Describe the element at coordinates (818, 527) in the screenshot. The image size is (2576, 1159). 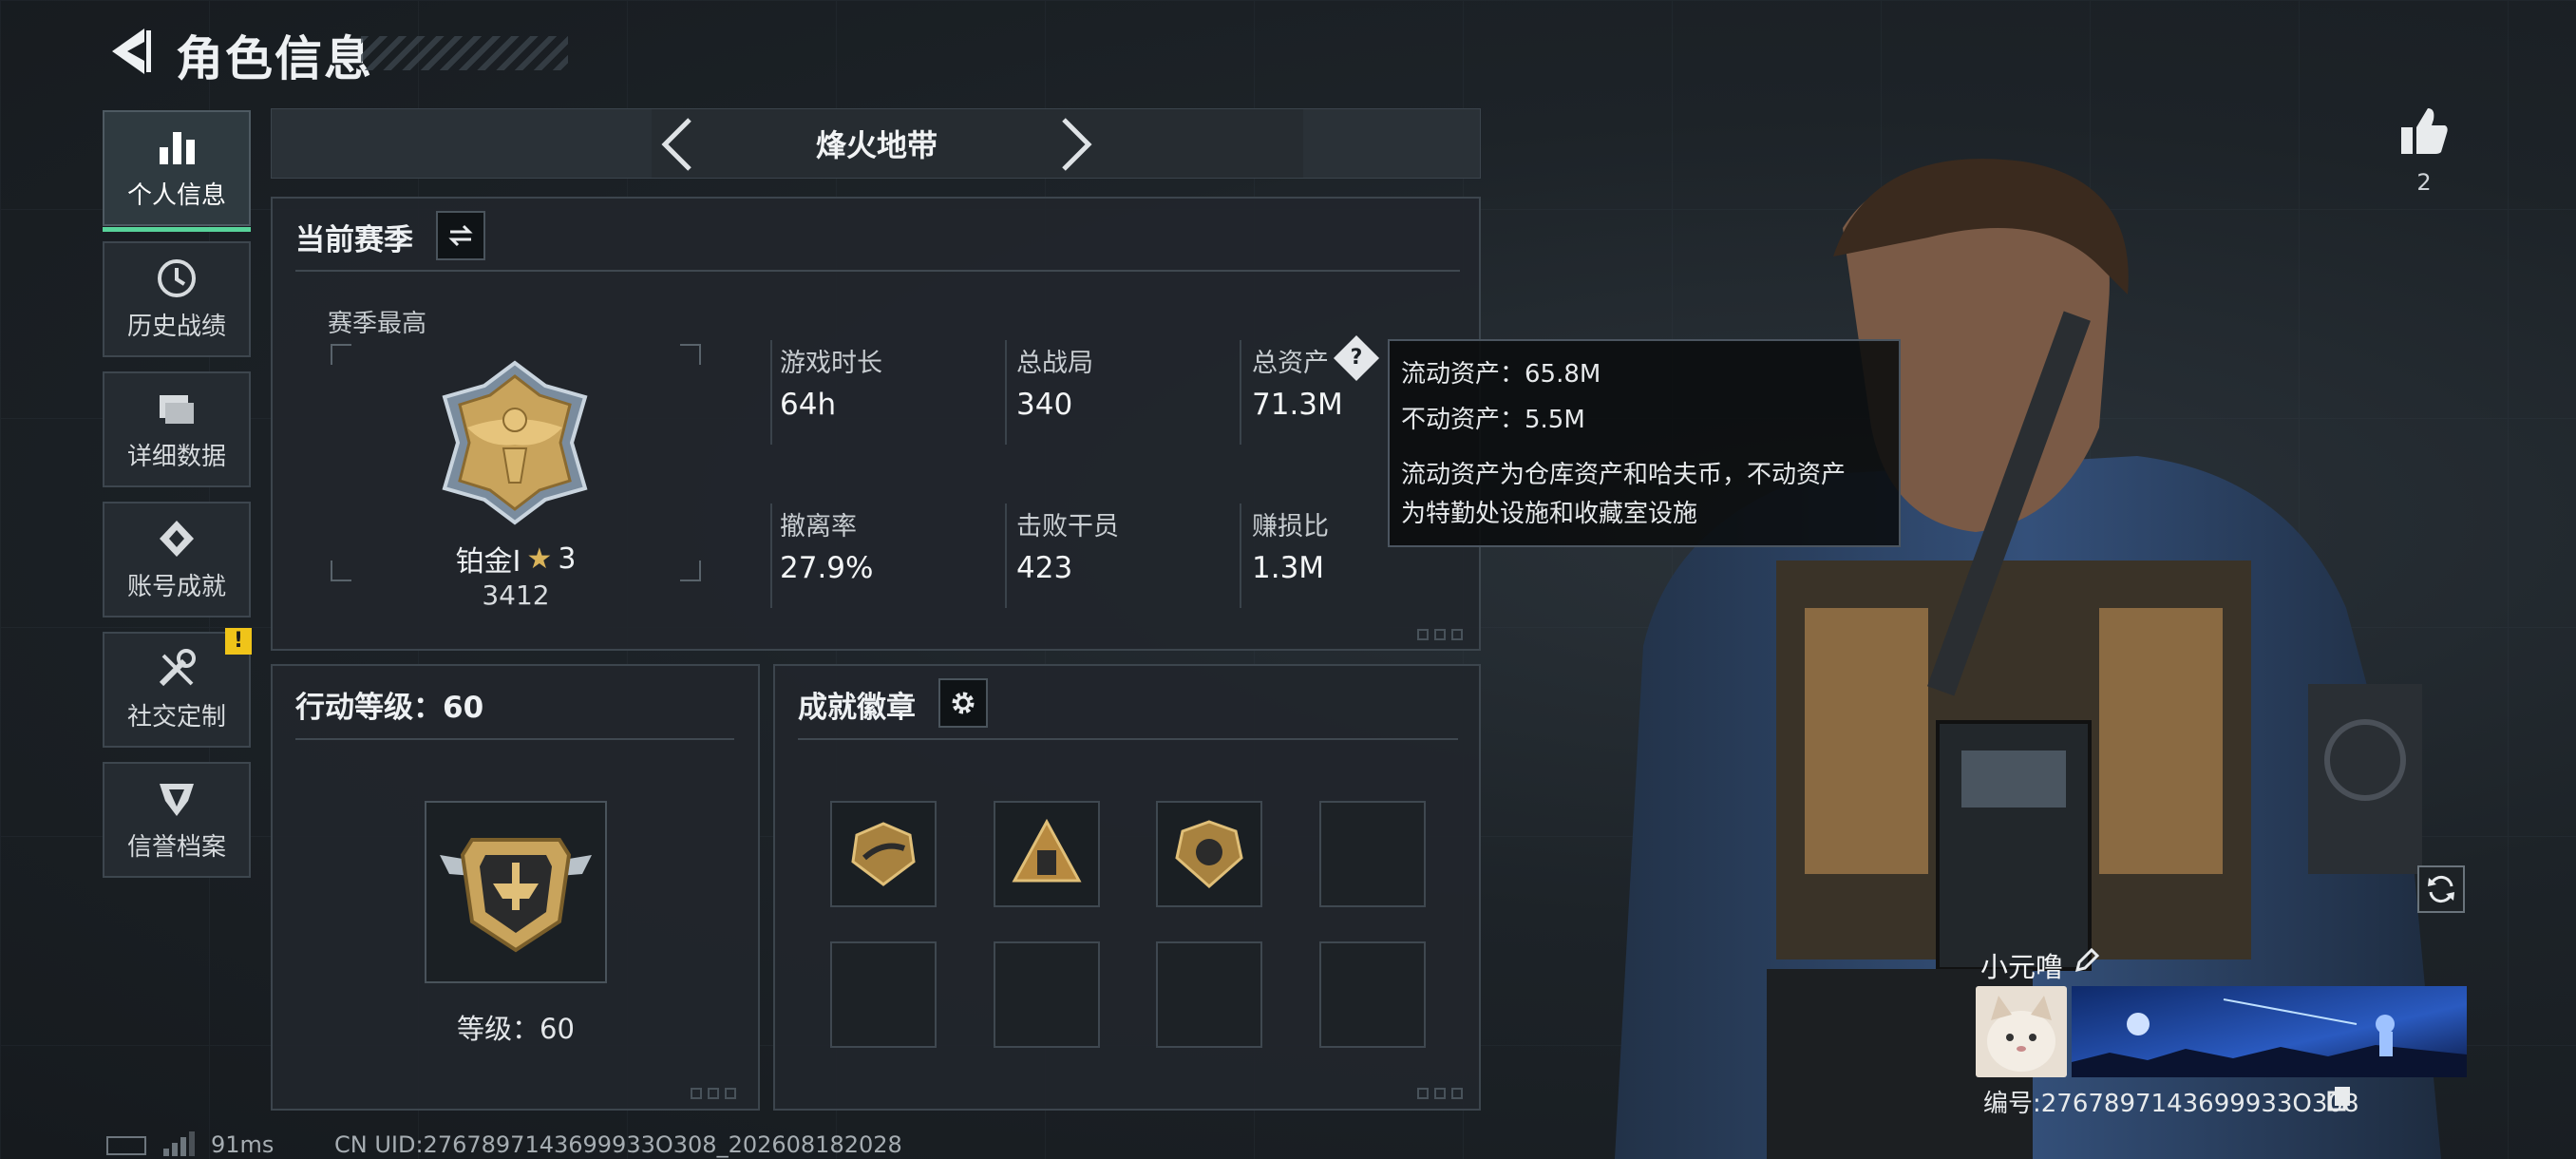
I see `stat-label-extraction-rate: 撤离率` at that location.